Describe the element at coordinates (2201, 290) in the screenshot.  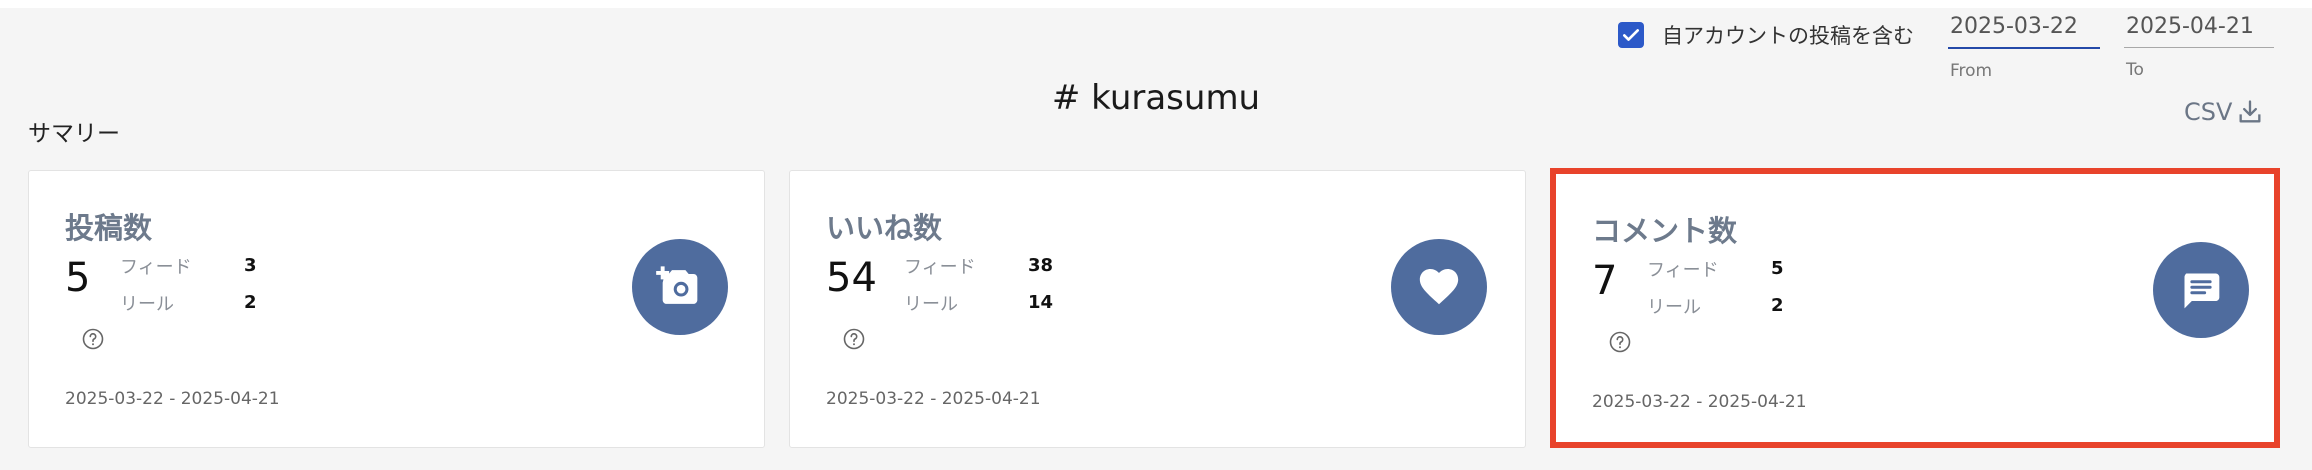
I see `comment-icon` at that location.